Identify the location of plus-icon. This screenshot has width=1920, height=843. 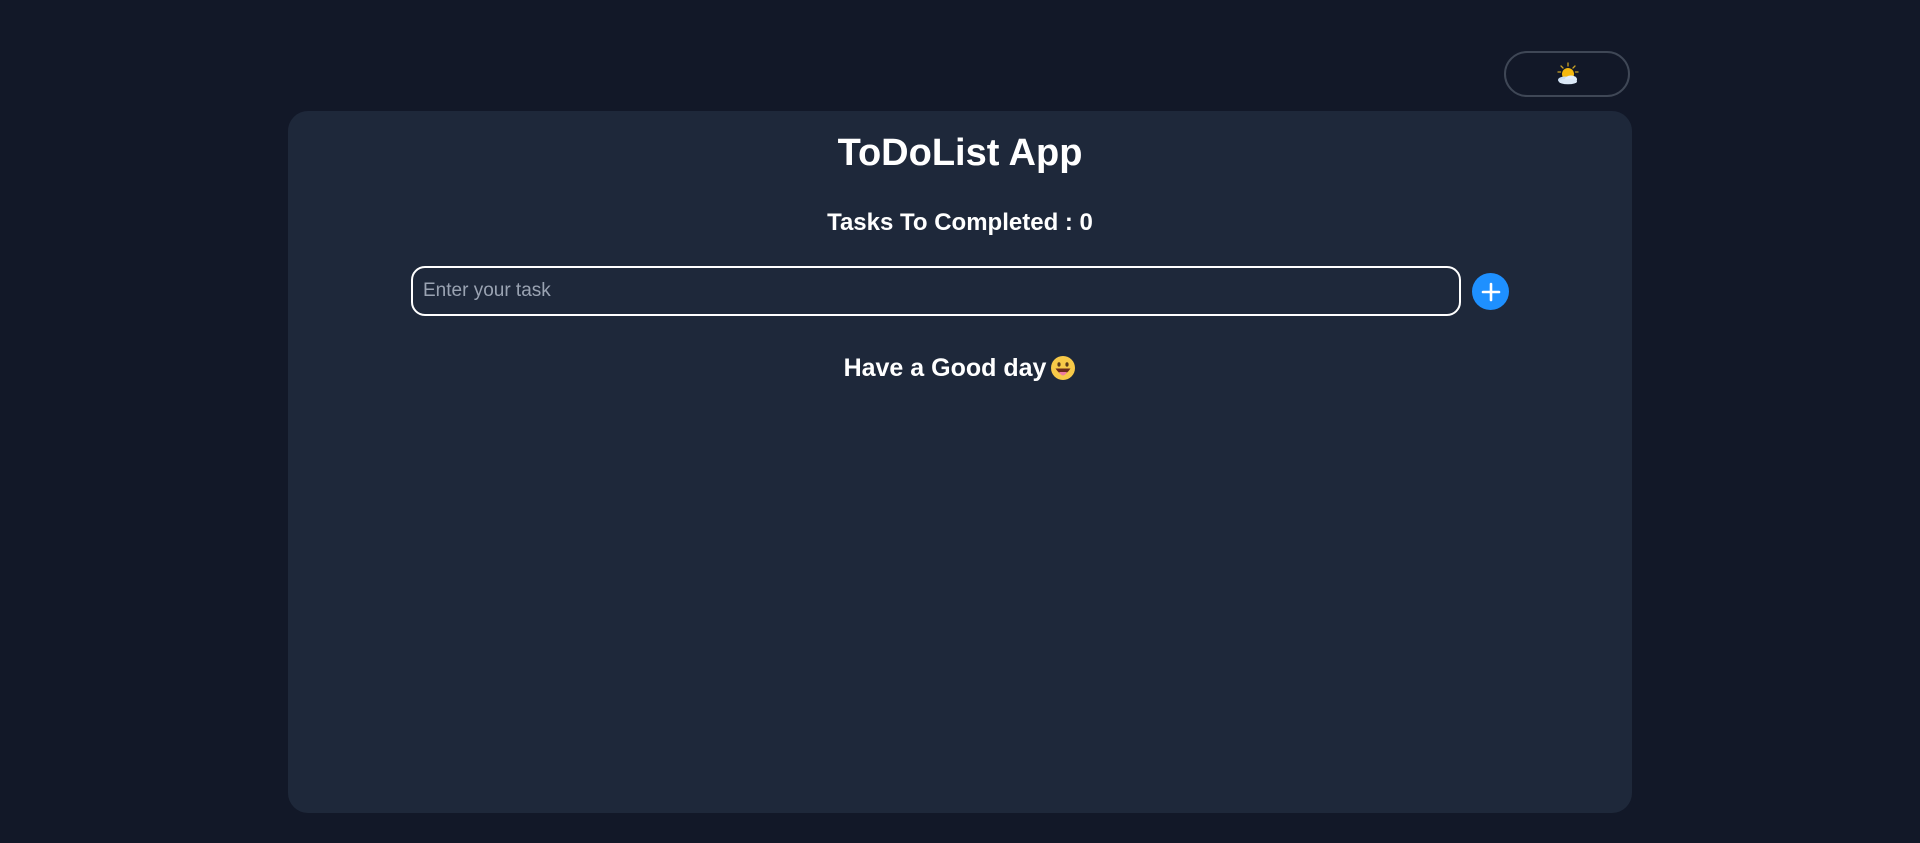
(1490, 291).